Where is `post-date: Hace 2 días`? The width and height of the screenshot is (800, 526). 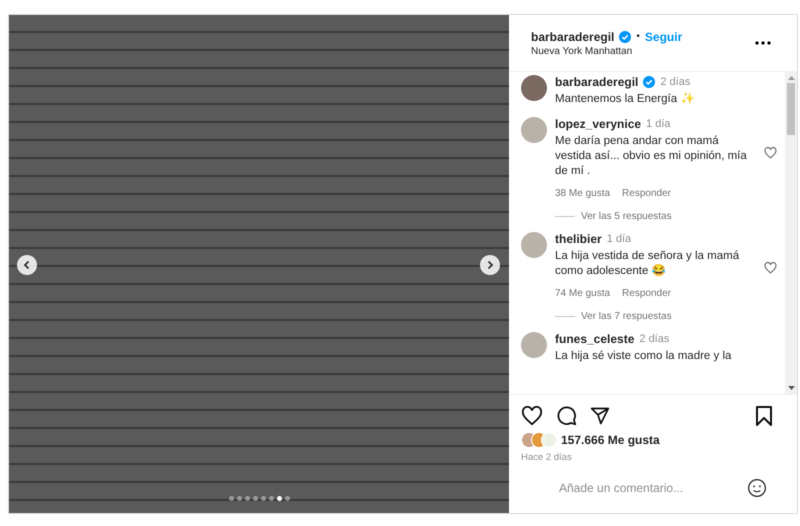
post-date: Hace 2 días is located at coordinates (546, 457).